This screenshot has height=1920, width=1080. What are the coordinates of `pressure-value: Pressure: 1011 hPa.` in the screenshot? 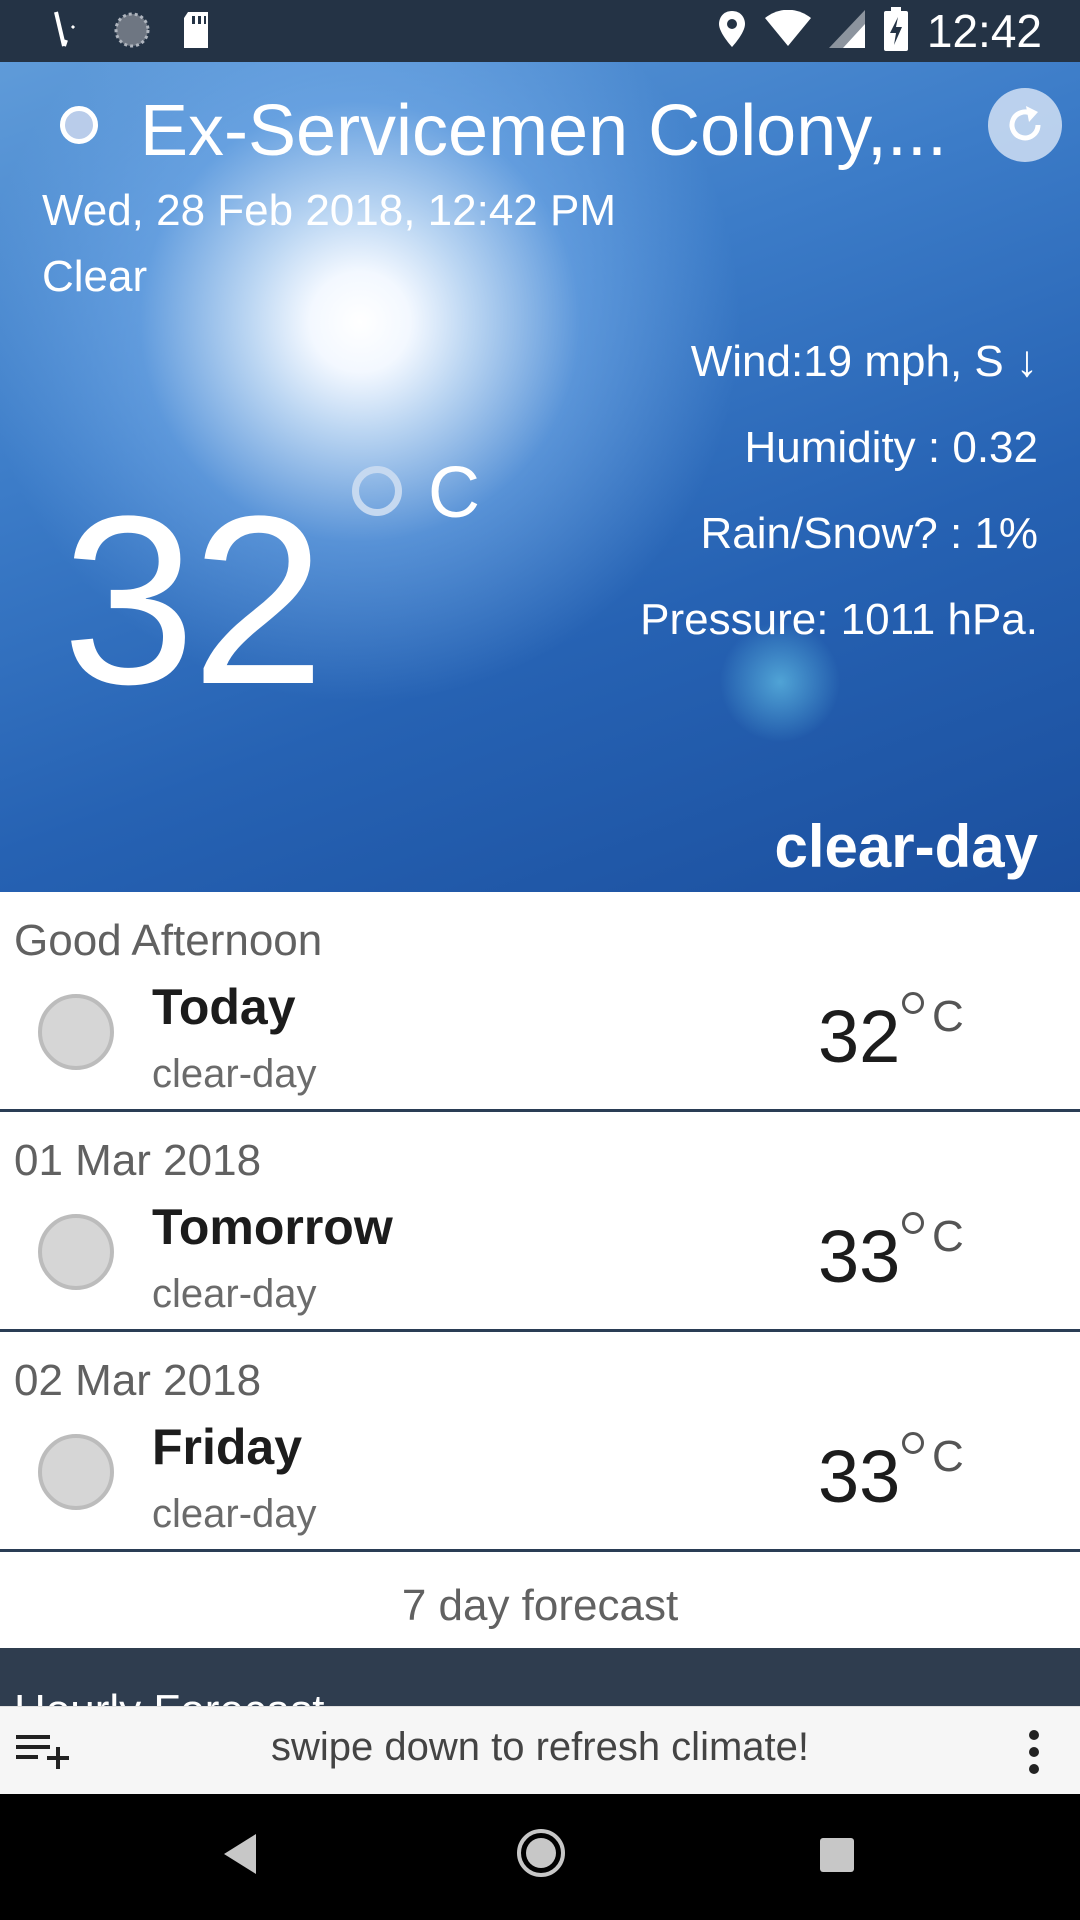 It's located at (839, 619).